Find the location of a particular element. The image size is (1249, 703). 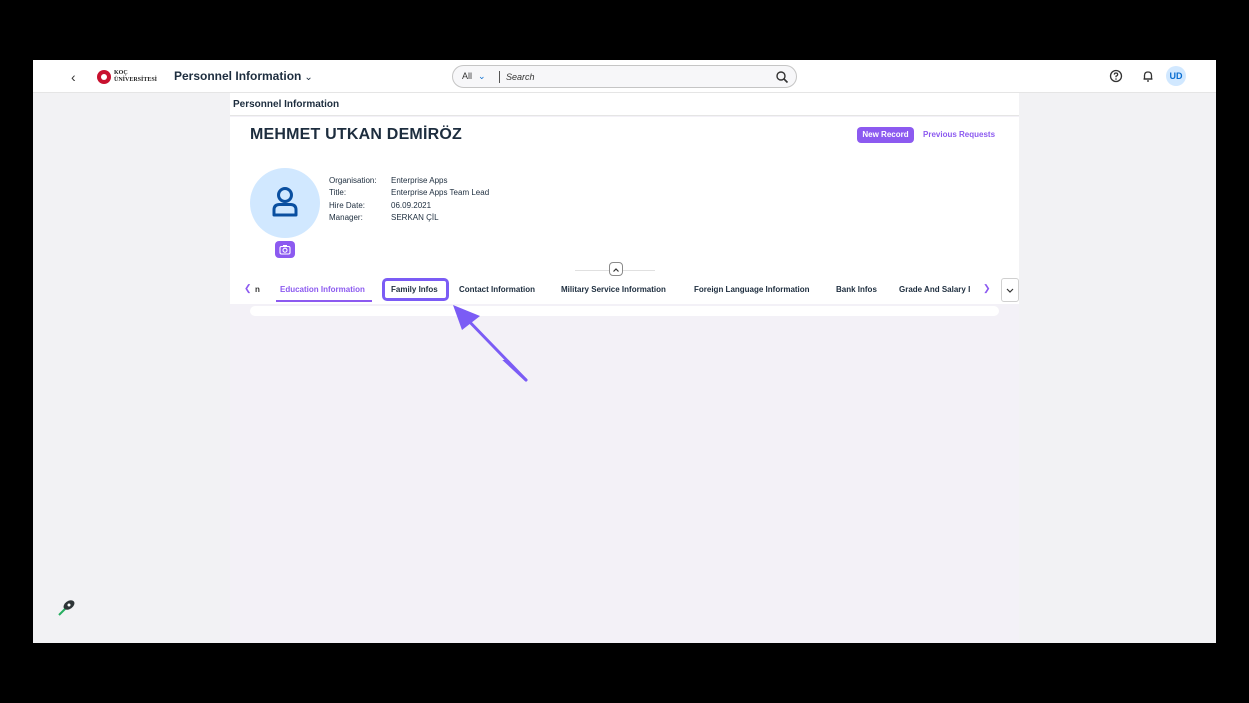

tab-bank-infos: Bank Infos is located at coordinates (856, 289).